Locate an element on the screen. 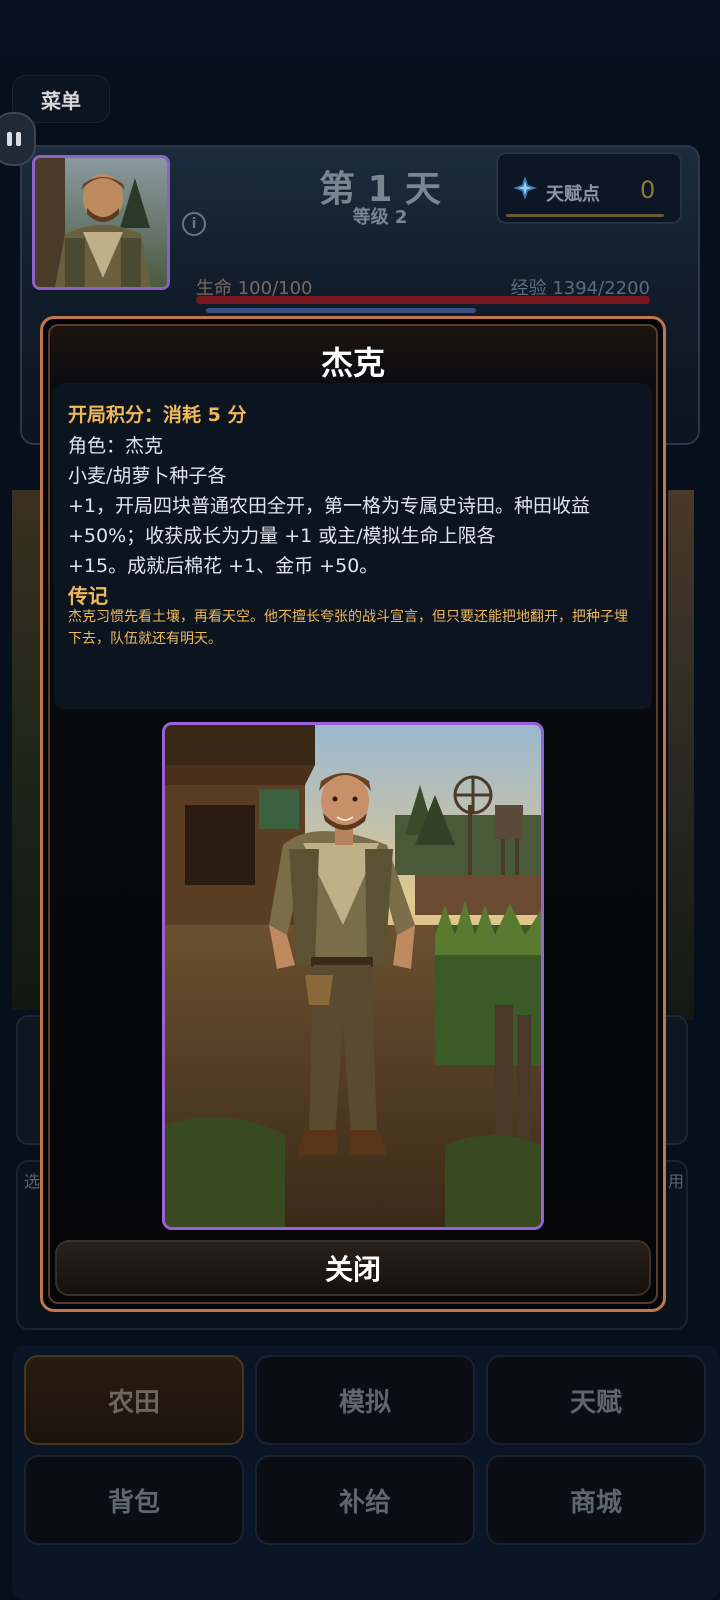 This screenshot has width=720, height=1600. nav-talent-button: 天赋 is located at coordinates (596, 1400).